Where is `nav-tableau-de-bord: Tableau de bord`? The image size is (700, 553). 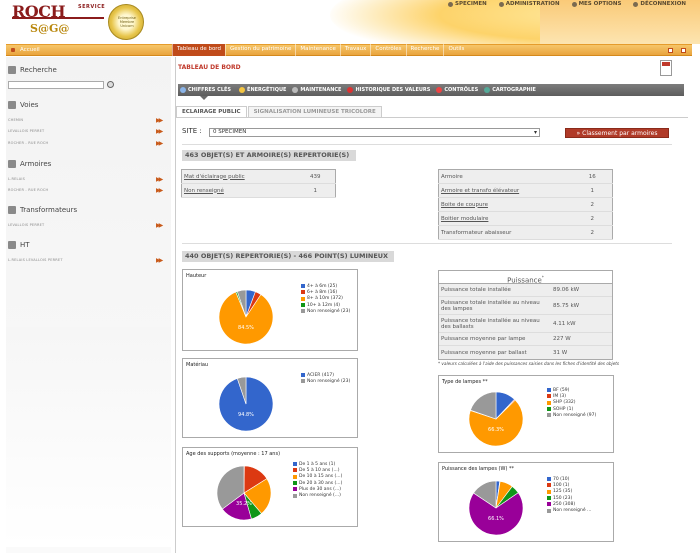 nav-tableau-de-bord: Tableau de bord is located at coordinates (198, 50).